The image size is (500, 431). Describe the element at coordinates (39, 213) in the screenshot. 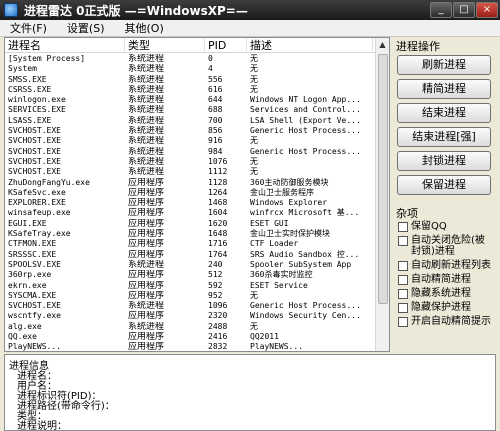

I see `cell-process-name: winsafeup.exe` at that location.